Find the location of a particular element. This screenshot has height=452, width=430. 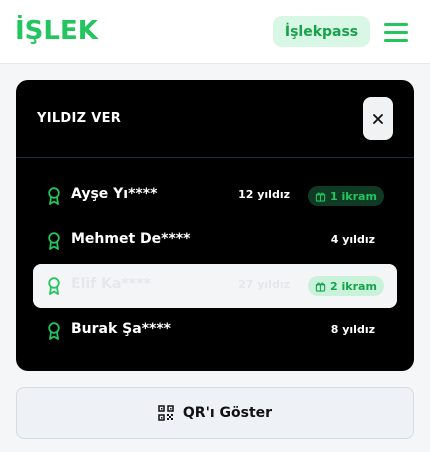

logo: İŞLEK is located at coordinates (56, 31).